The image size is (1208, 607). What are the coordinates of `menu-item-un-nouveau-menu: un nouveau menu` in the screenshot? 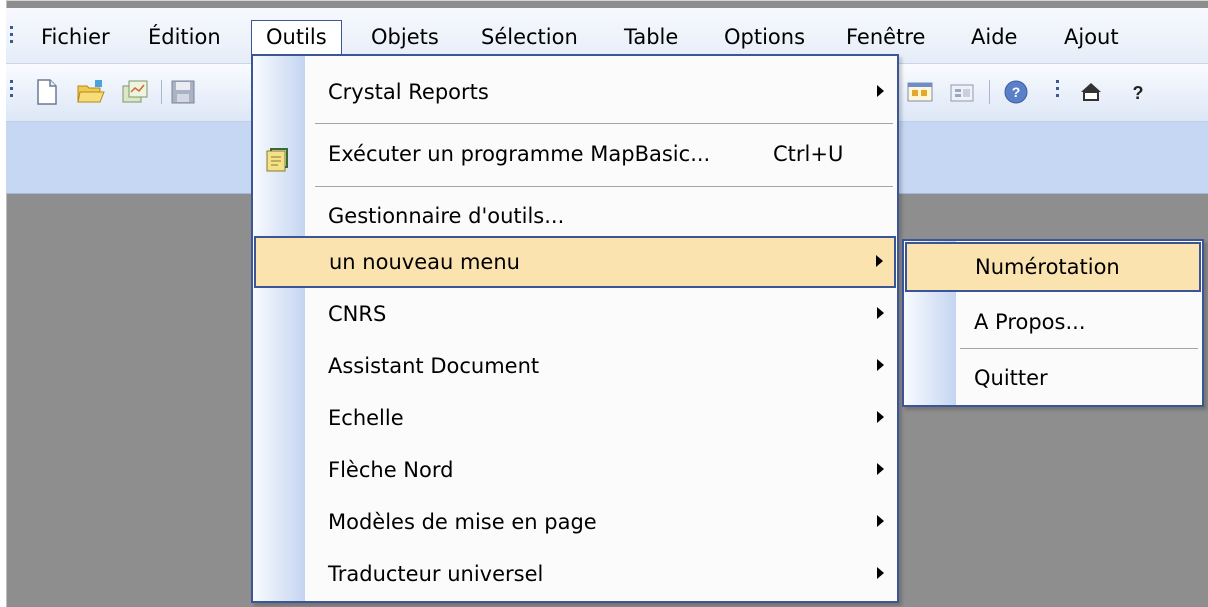 It's located at (575, 262).